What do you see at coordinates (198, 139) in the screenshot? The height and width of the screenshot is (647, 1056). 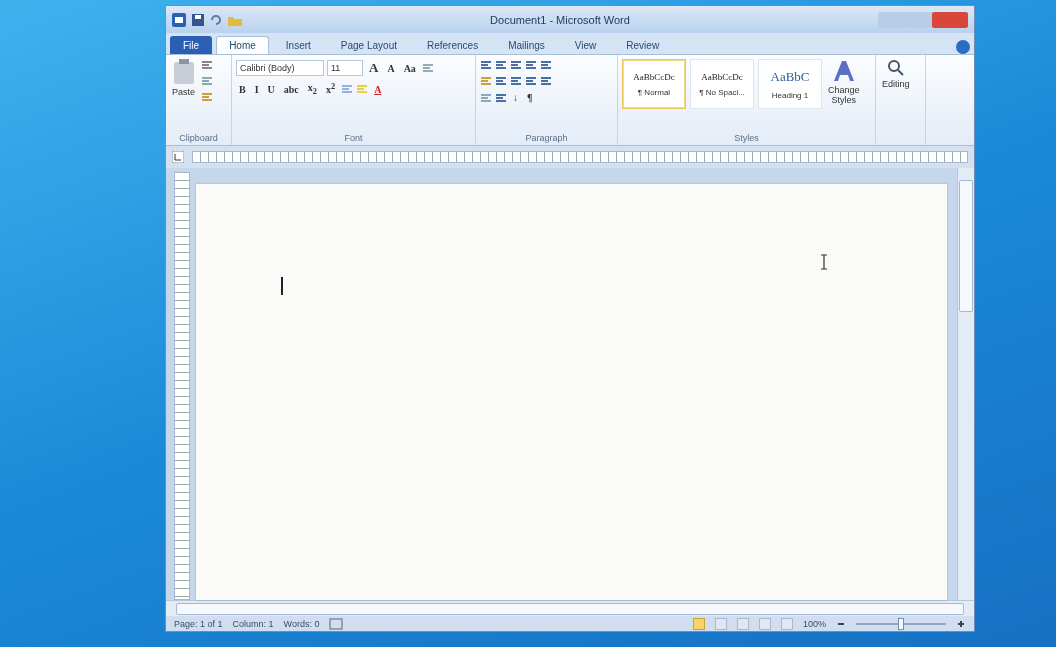 I see `group-label: Clipboard` at bounding box center [198, 139].